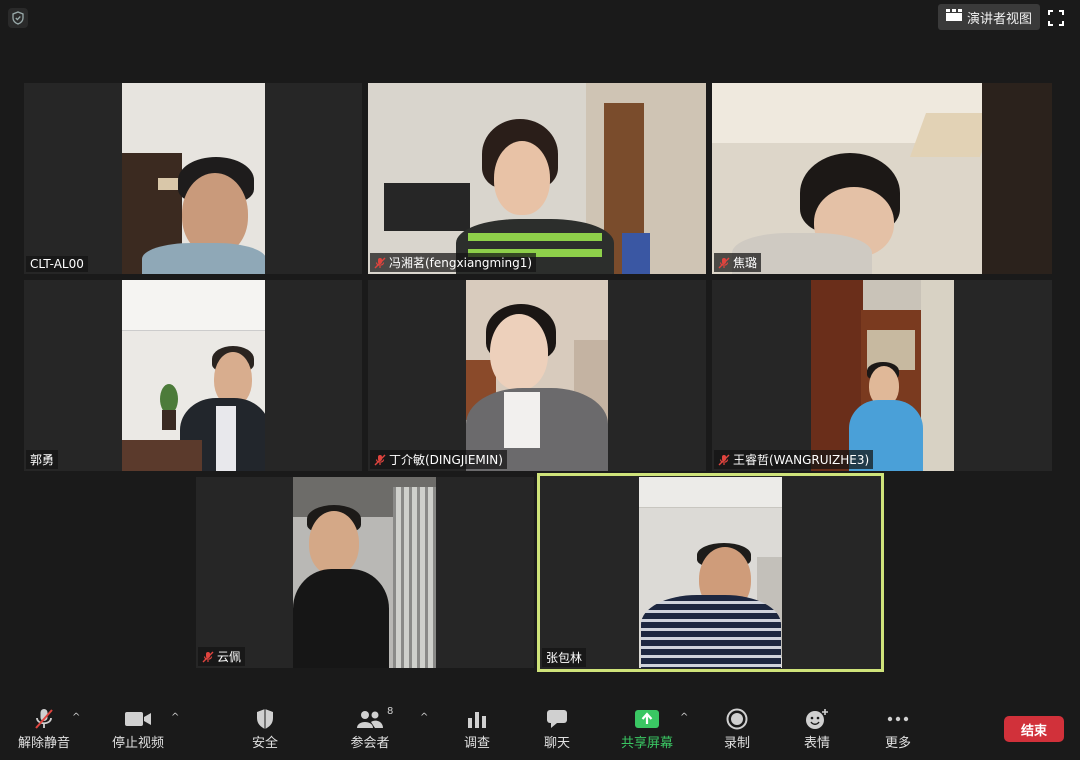 This screenshot has width=1080, height=760. What do you see at coordinates (477, 719) in the screenshot?
I see `bar-chart-icon` at bounding box center [477, 719].